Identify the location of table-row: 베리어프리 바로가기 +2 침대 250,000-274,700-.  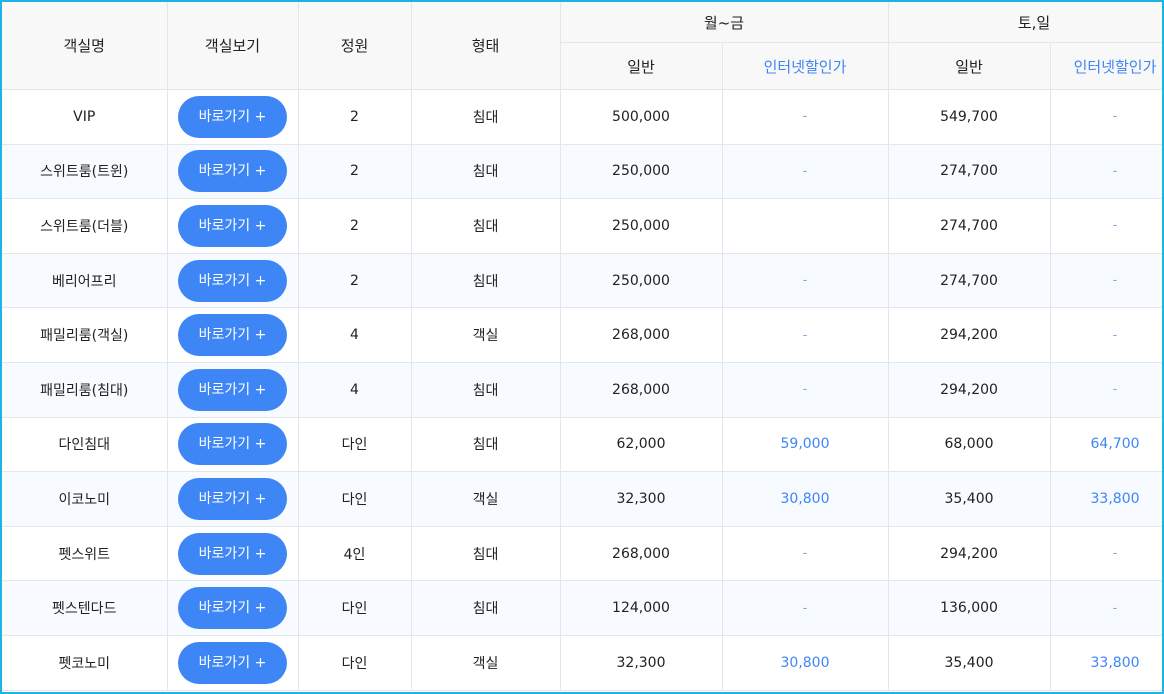
(582, 281).